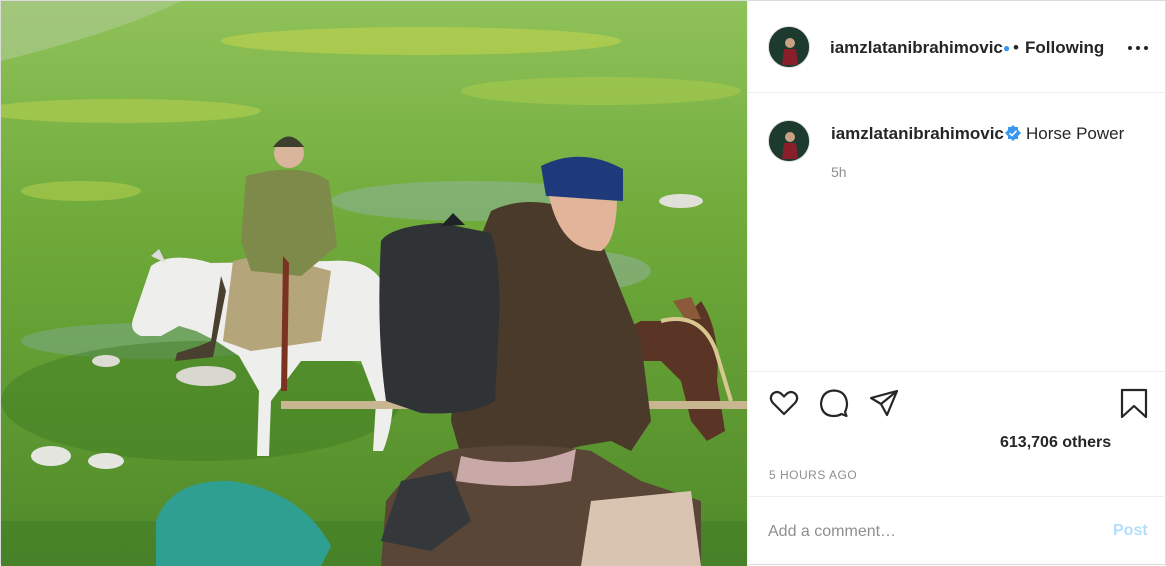 The width and height of the screenshot is (1166, 566). I want to click on bookmark-icon, so click(1134, 403).